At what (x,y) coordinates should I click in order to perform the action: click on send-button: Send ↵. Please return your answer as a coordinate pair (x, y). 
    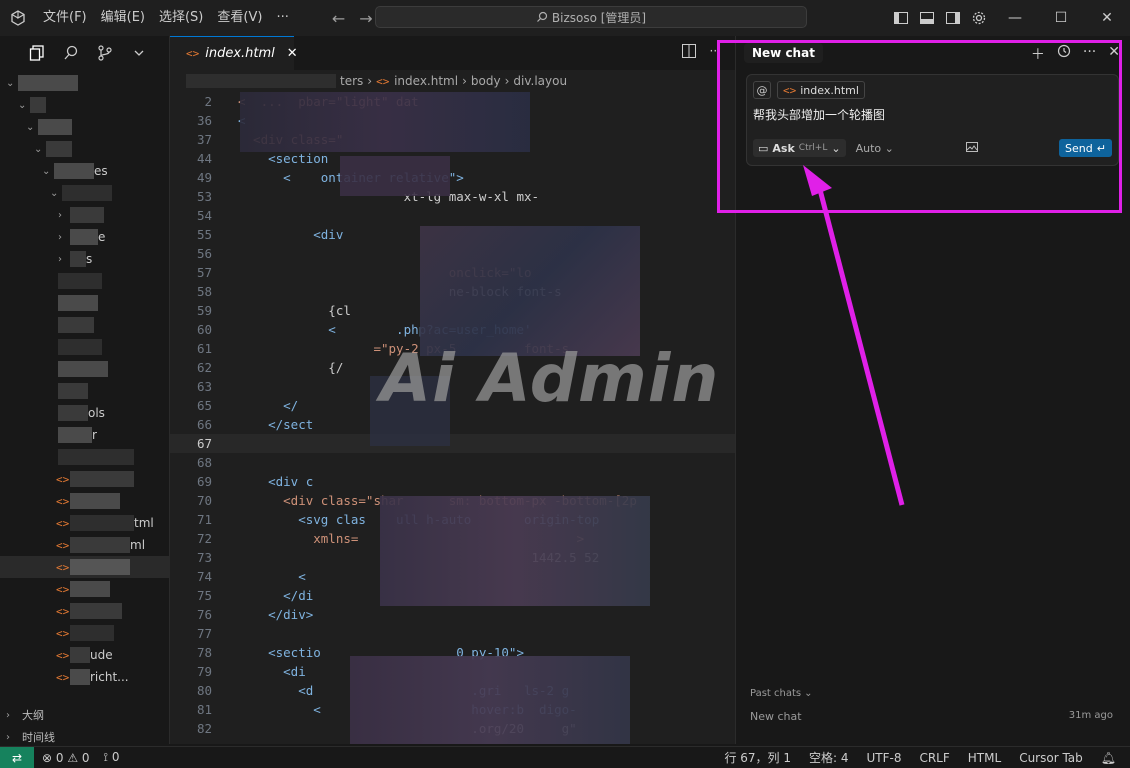
    Looking at the image, I should click on (1085, 148).